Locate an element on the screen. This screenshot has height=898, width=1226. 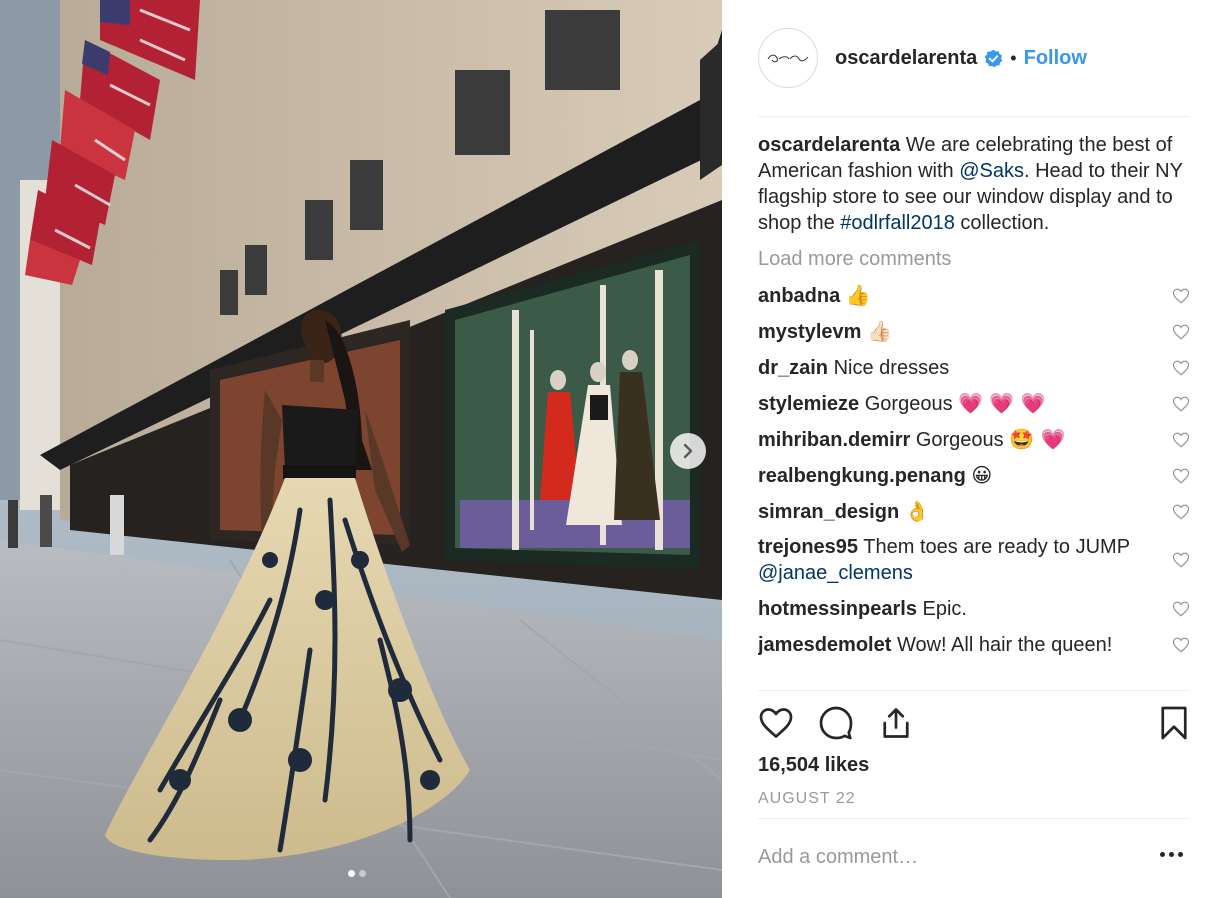
comment-item: simran_design 👌 is located at coordinates (974, 511).